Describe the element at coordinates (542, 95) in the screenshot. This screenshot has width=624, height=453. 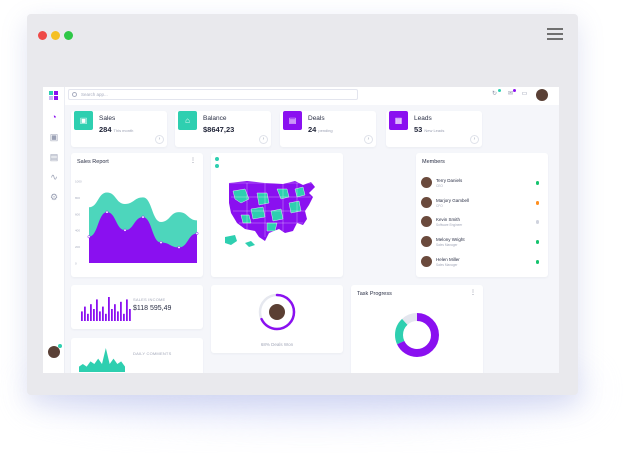
I see `user-avatar` at that location.